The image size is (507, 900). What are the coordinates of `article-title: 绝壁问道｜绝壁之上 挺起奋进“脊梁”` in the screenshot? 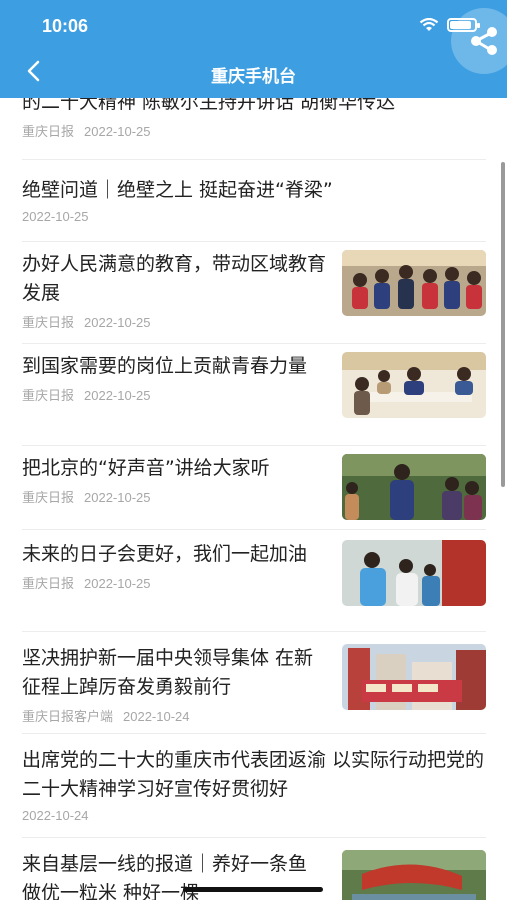 It's located at (177, 190).